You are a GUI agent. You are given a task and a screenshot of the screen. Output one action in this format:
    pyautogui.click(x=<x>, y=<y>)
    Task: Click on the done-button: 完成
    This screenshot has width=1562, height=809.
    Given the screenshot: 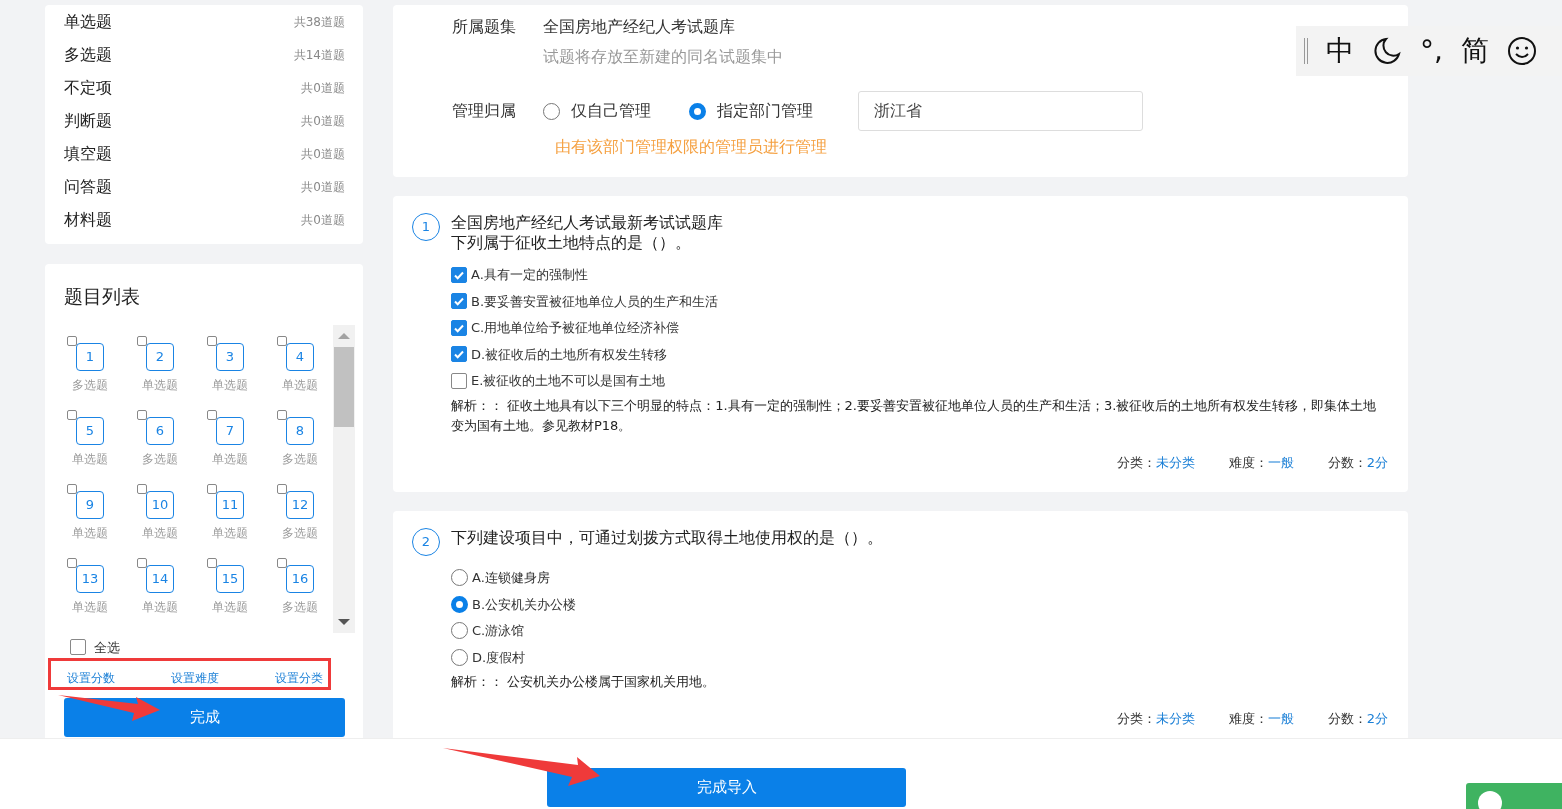 What is the action you would take?
    pyautogui.click(x=204, y=717)
    